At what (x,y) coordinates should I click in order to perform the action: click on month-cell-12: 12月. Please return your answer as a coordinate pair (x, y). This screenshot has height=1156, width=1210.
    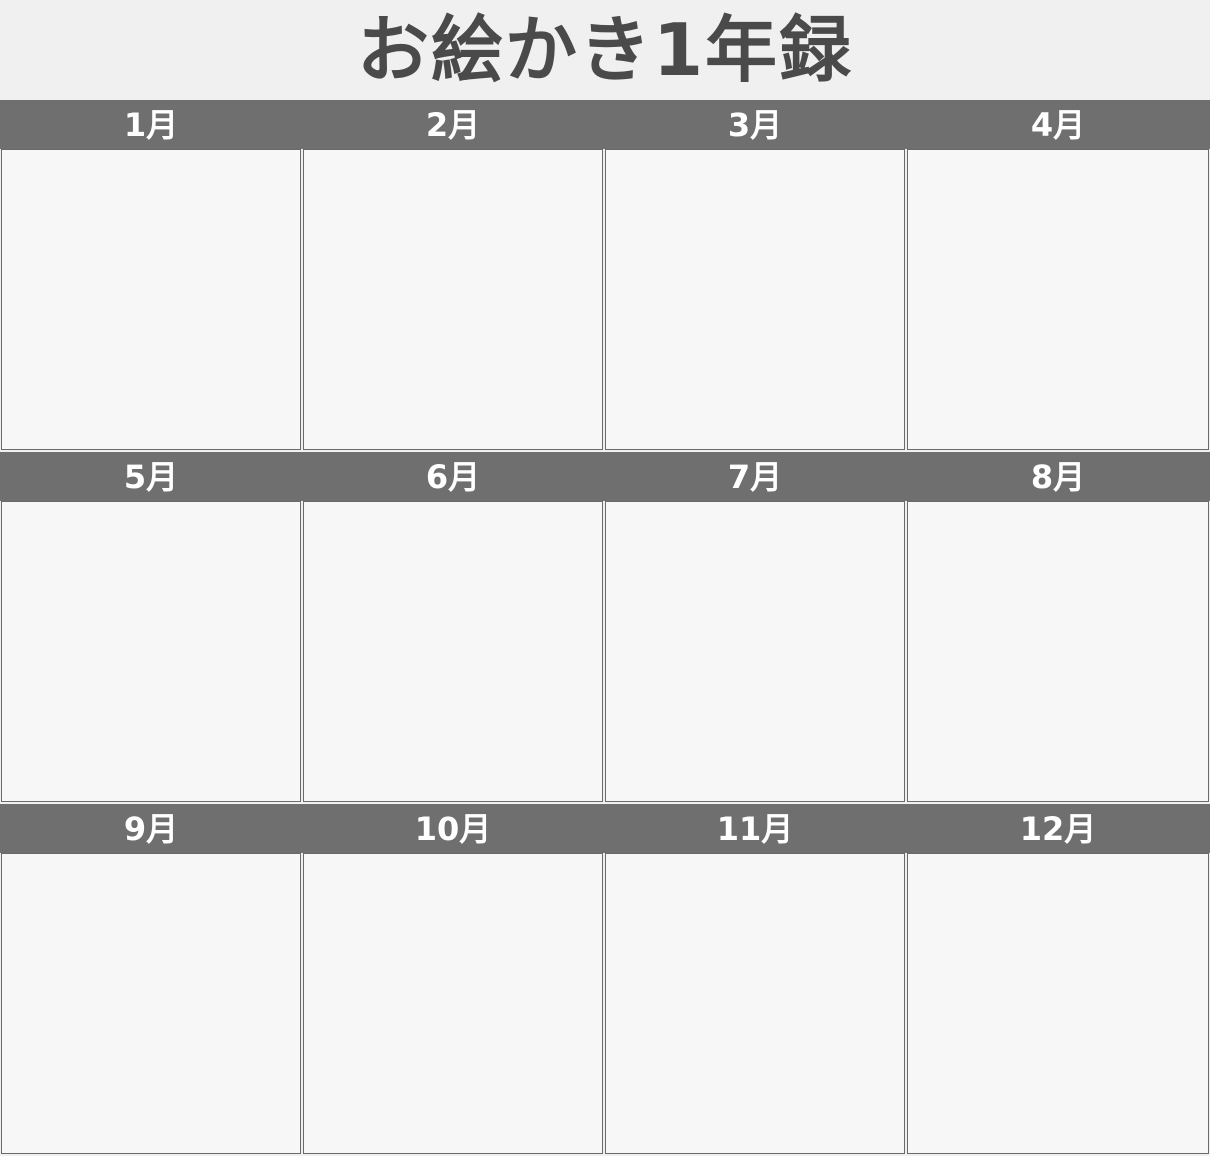
    Looking at the image, I should click on (1058, 980).